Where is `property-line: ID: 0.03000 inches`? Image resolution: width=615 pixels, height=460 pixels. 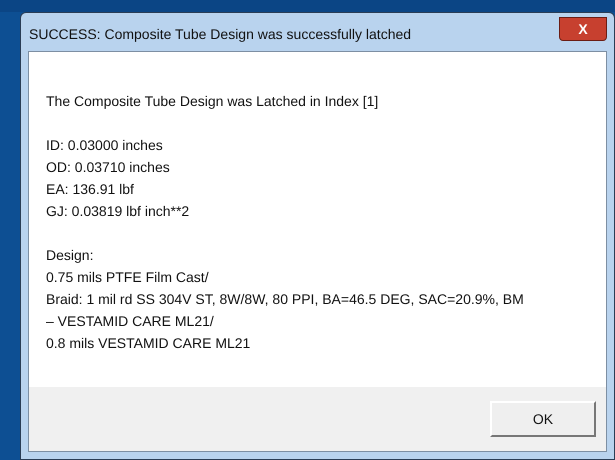
property-line: ID: 0.03000 inches is located at coordinates (104, 145).